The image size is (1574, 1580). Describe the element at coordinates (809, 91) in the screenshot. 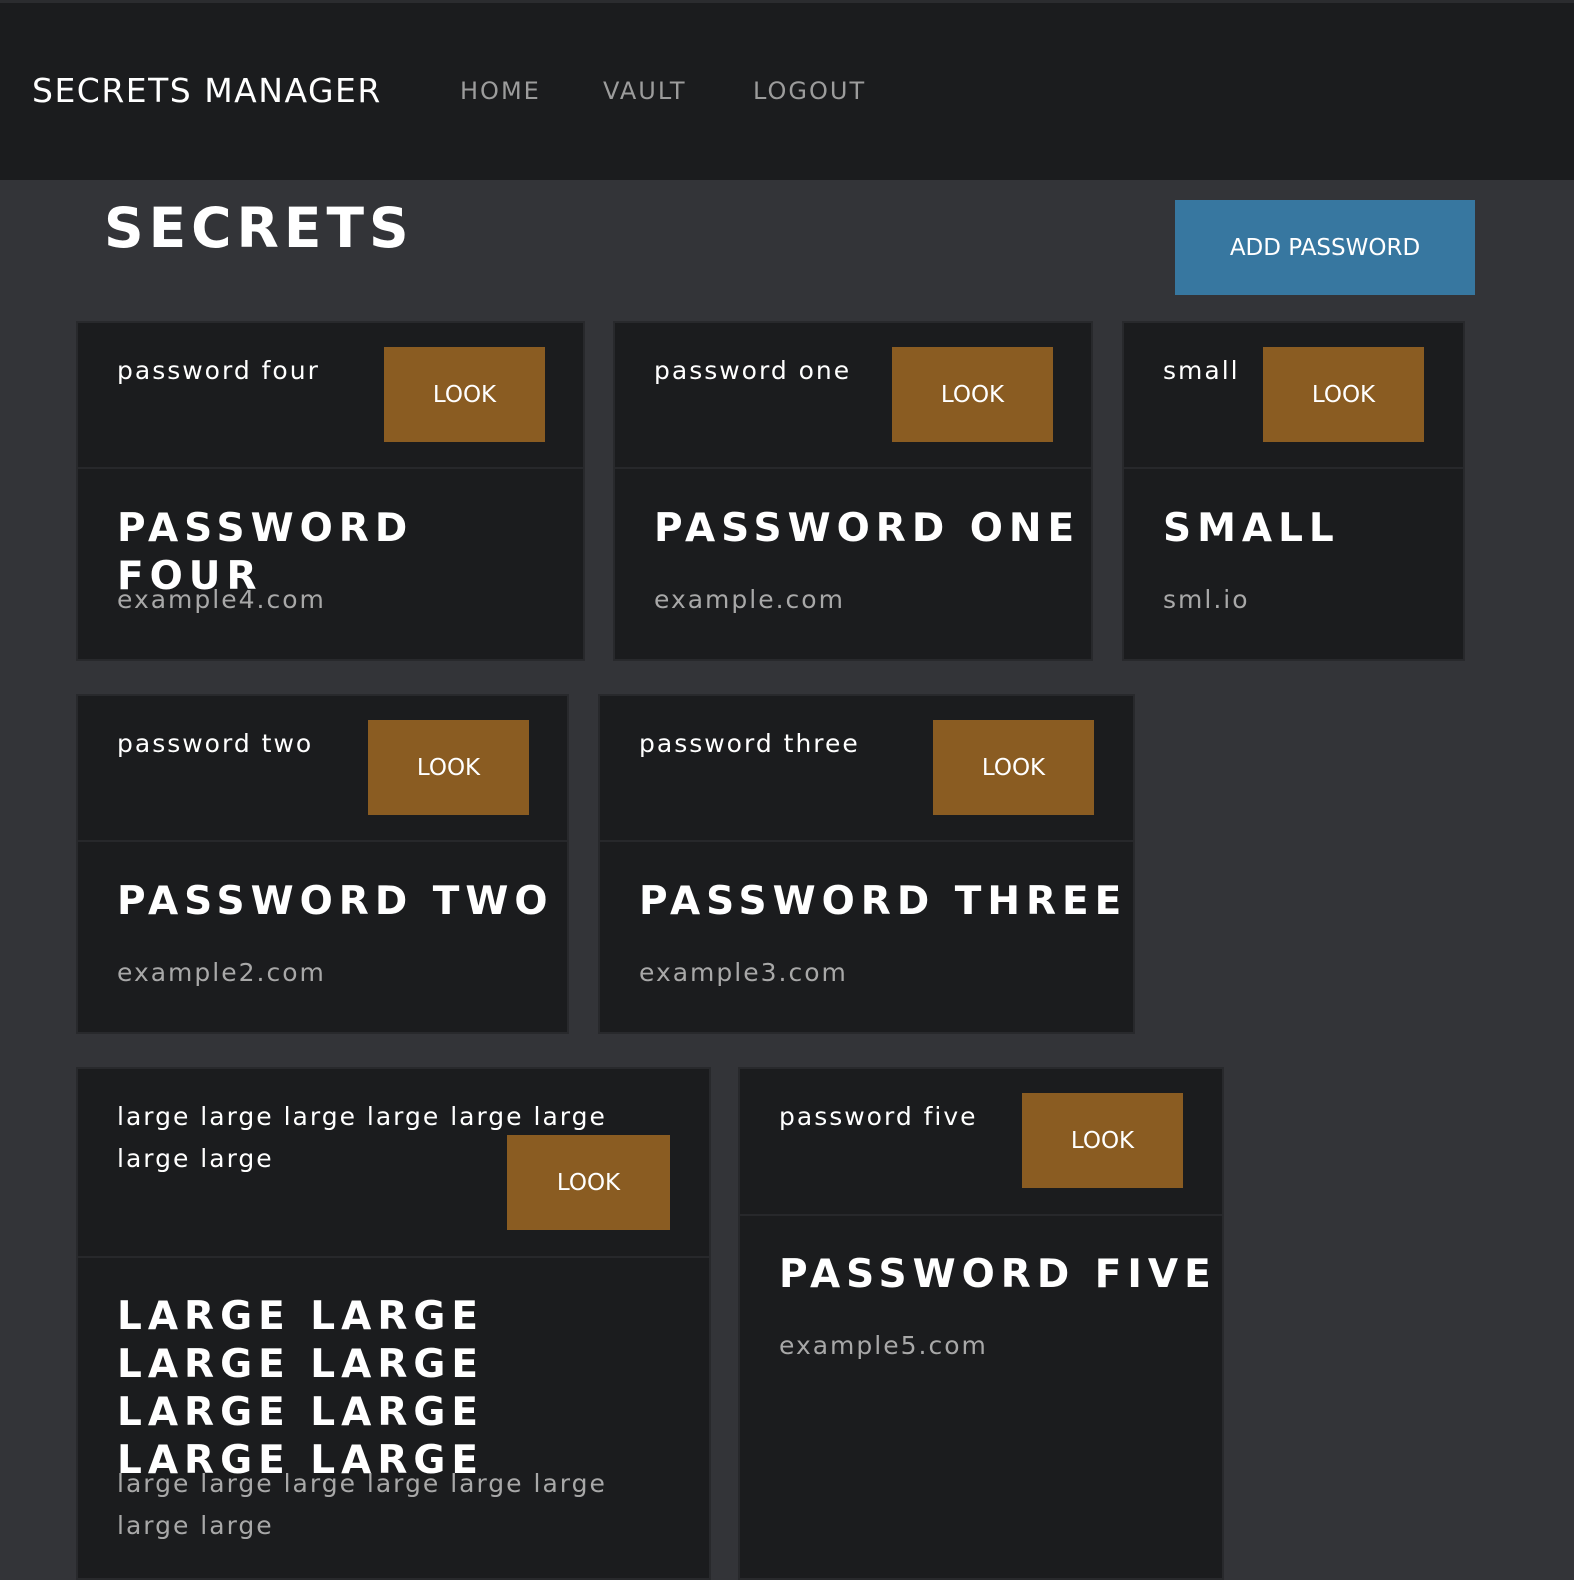

I see `nav-link-logout: LOGOUT` at that location.